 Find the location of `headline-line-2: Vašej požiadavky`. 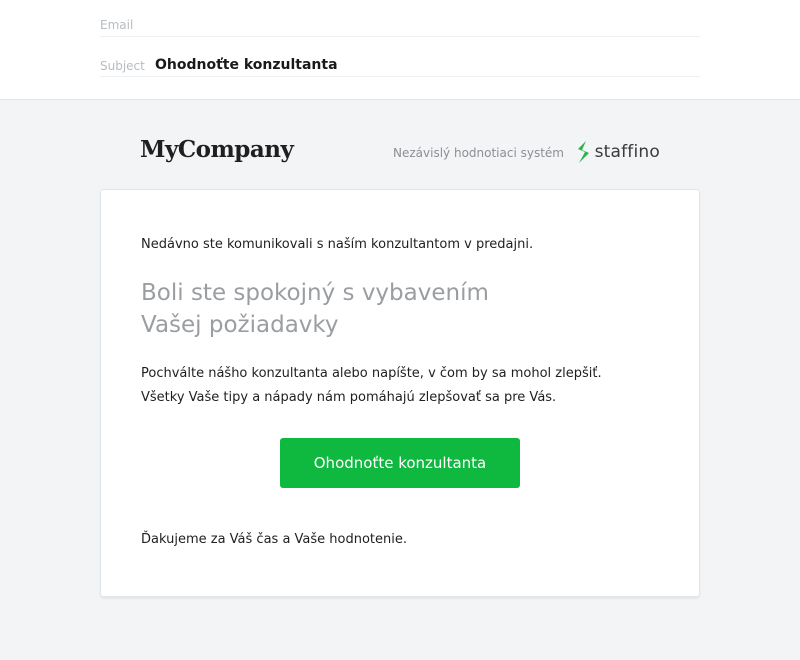

headline-line-2: Vašej požiadavky is located at coordinates (240, 325).